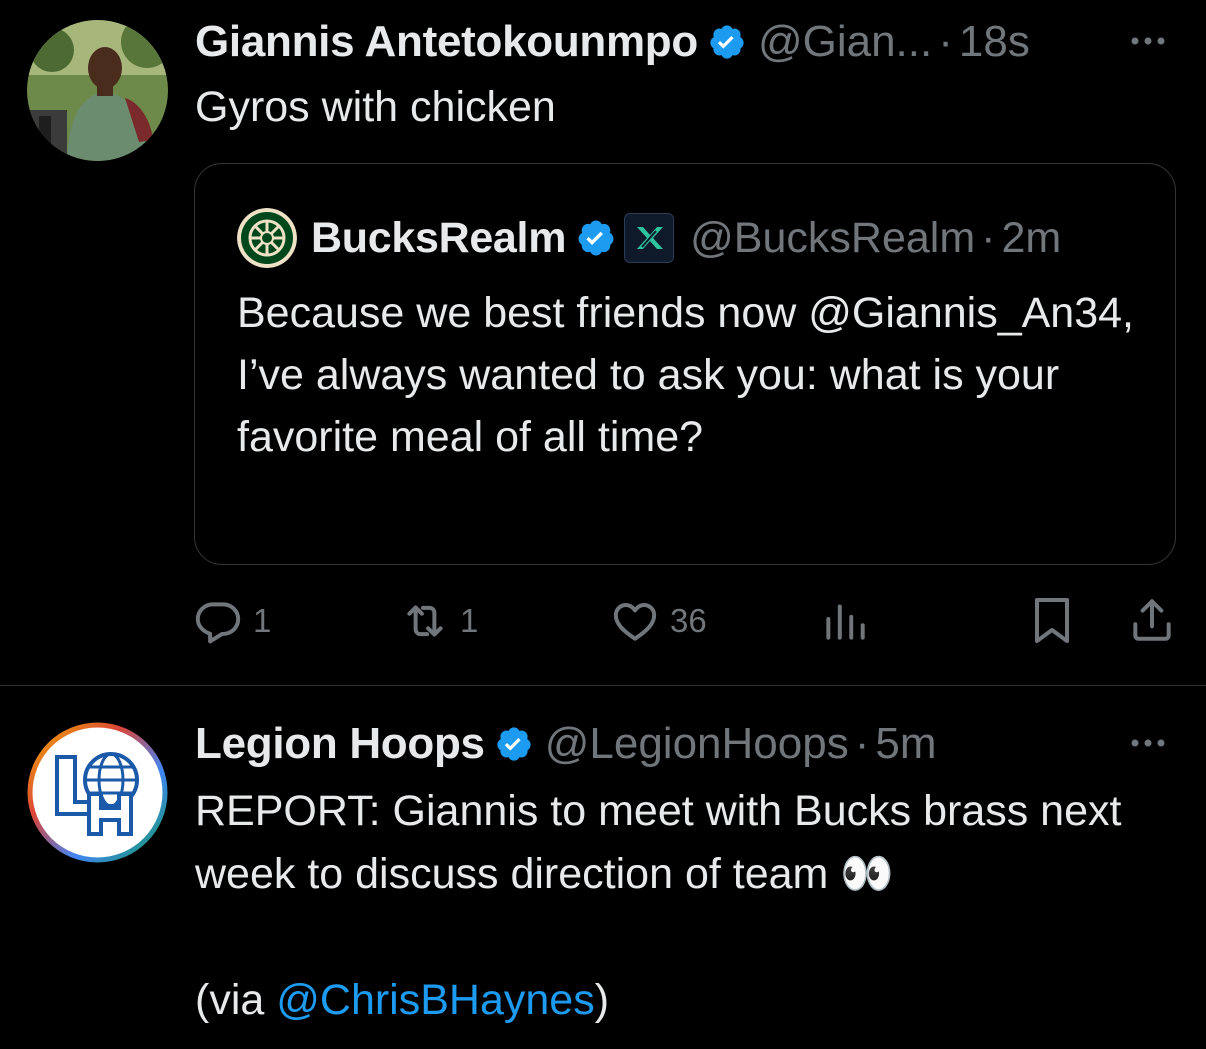 The width and height of the screenshot is (1206, 1049). Describe the element at coordinates (867, 874) in the screenshot. I see `eyes-emoji: 👀` at that location.